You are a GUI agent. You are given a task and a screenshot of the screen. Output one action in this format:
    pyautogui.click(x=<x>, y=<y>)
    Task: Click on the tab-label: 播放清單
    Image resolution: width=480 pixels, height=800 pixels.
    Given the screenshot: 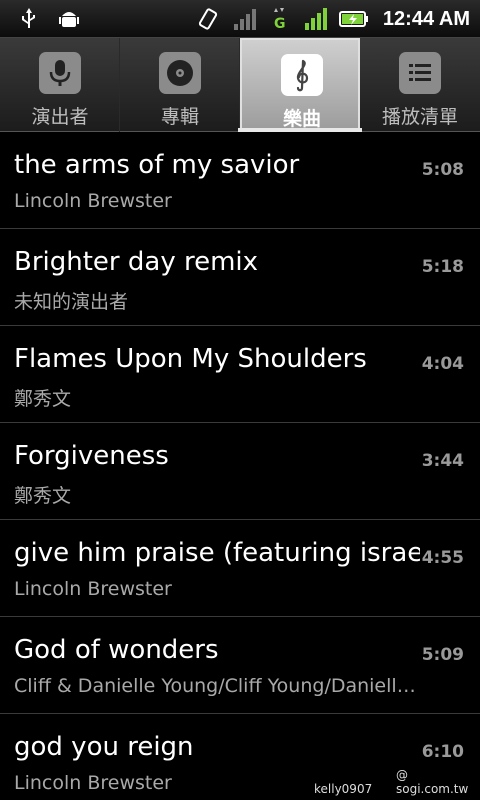 What is the action you would take?
    pyautogui.click(x=419, y=117)
    